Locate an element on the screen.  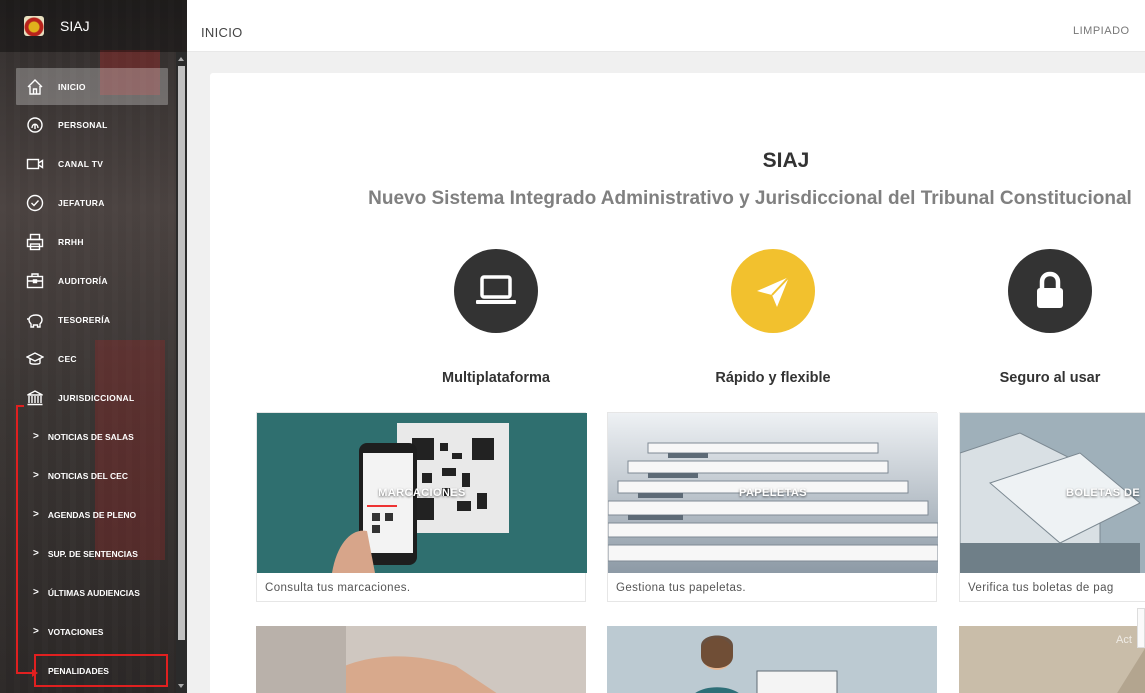
sidebar-scrollbar is located at coordinates (181, 372).